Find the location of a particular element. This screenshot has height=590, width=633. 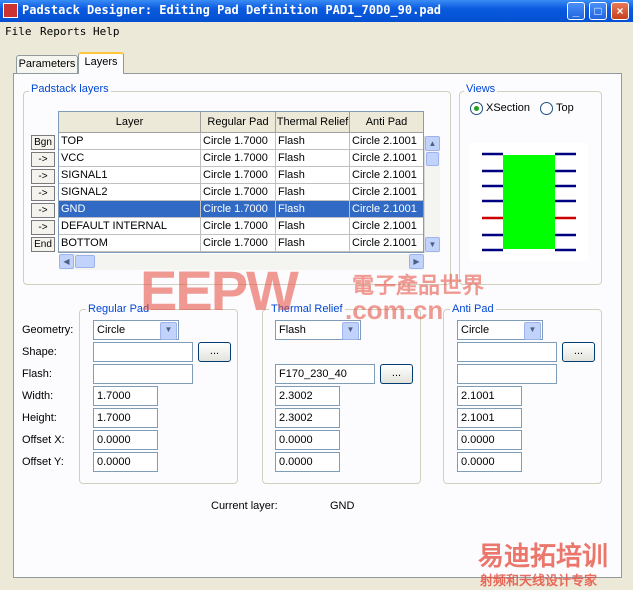

thermal-offset-y-field: 0.0000 is located at coordinates (307, 462).